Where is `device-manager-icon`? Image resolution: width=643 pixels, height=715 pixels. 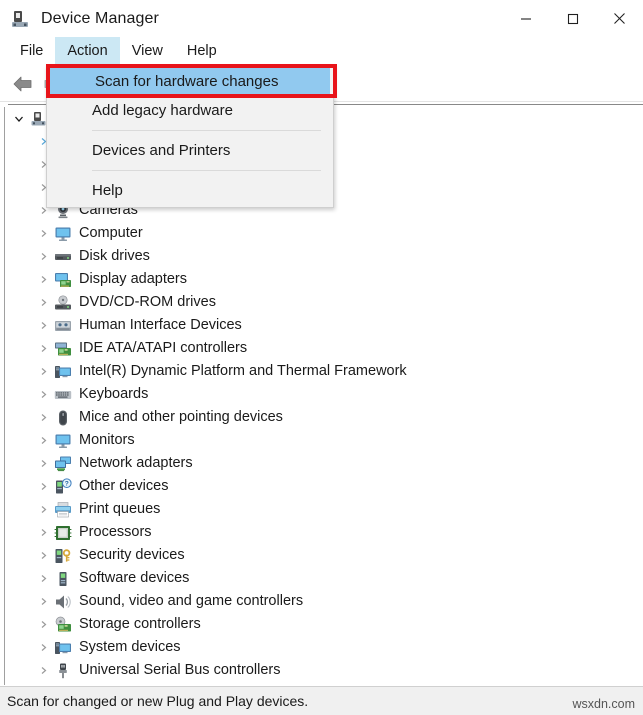 device-manager-icon is located at coordinates (21, 19).